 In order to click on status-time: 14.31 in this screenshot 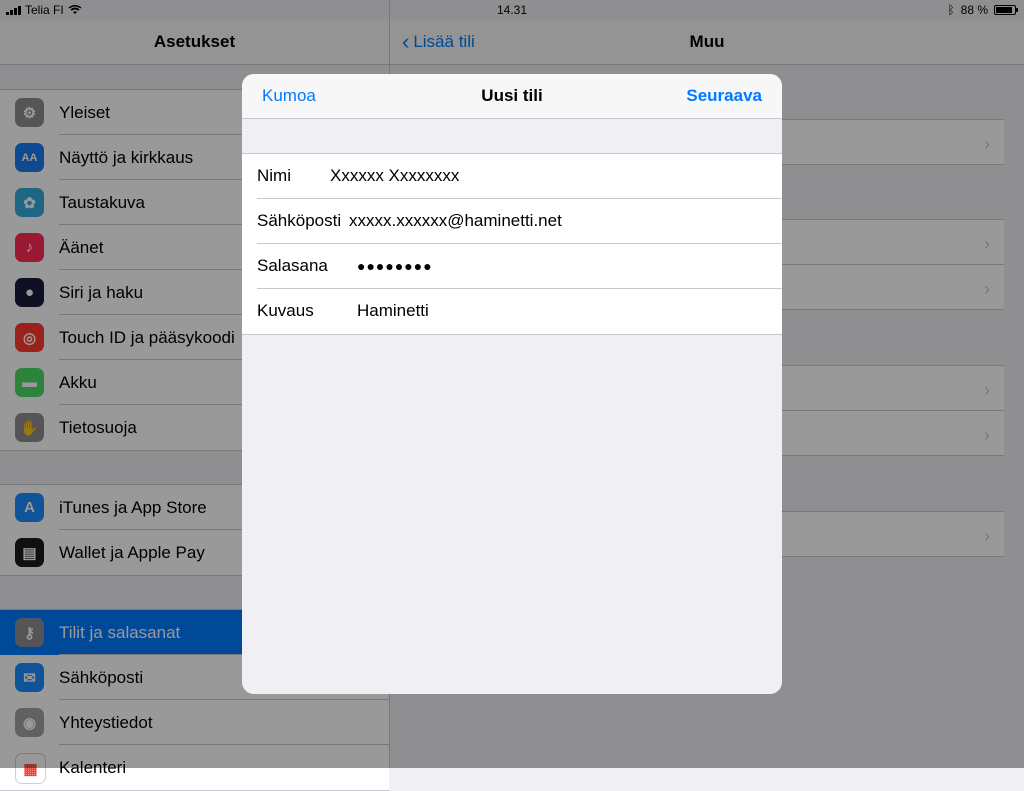, I will do `click(512, 10)`.